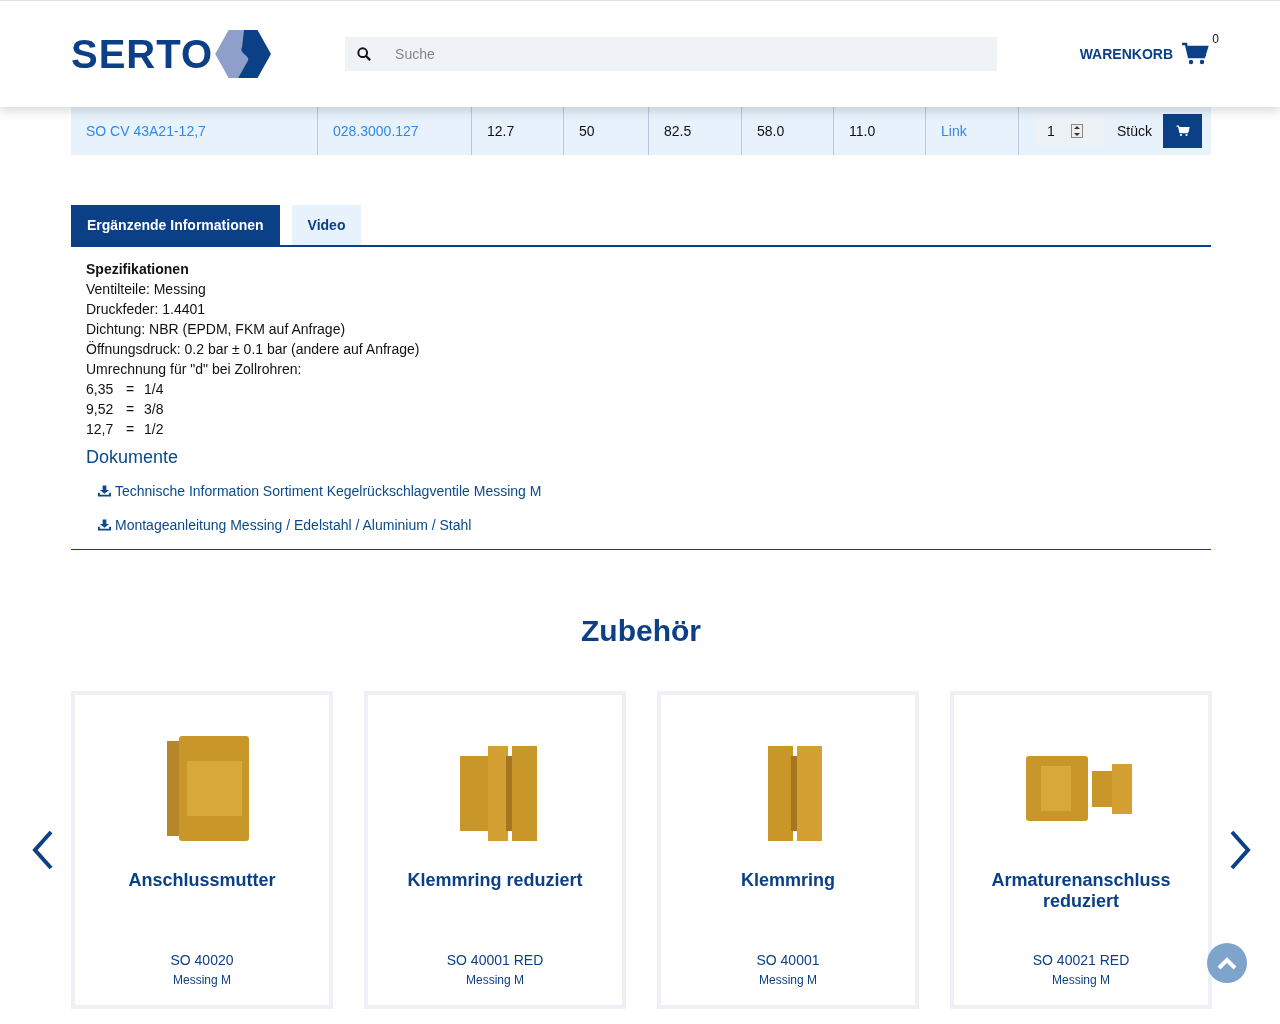  What do you see at coordinates (154, 429) in the screenshot?
I see `conversion-inch: 1/2` at bounding box center [154, 429].